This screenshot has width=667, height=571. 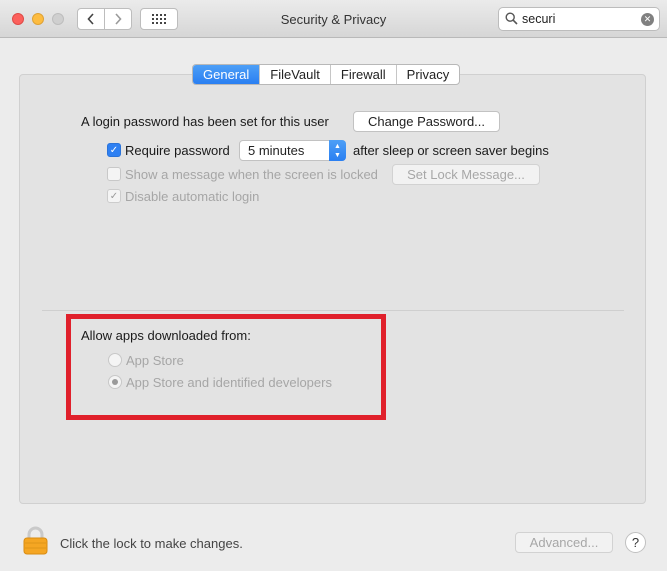 I want to click on highlight-annotation-box, so click(x=226, y=367).